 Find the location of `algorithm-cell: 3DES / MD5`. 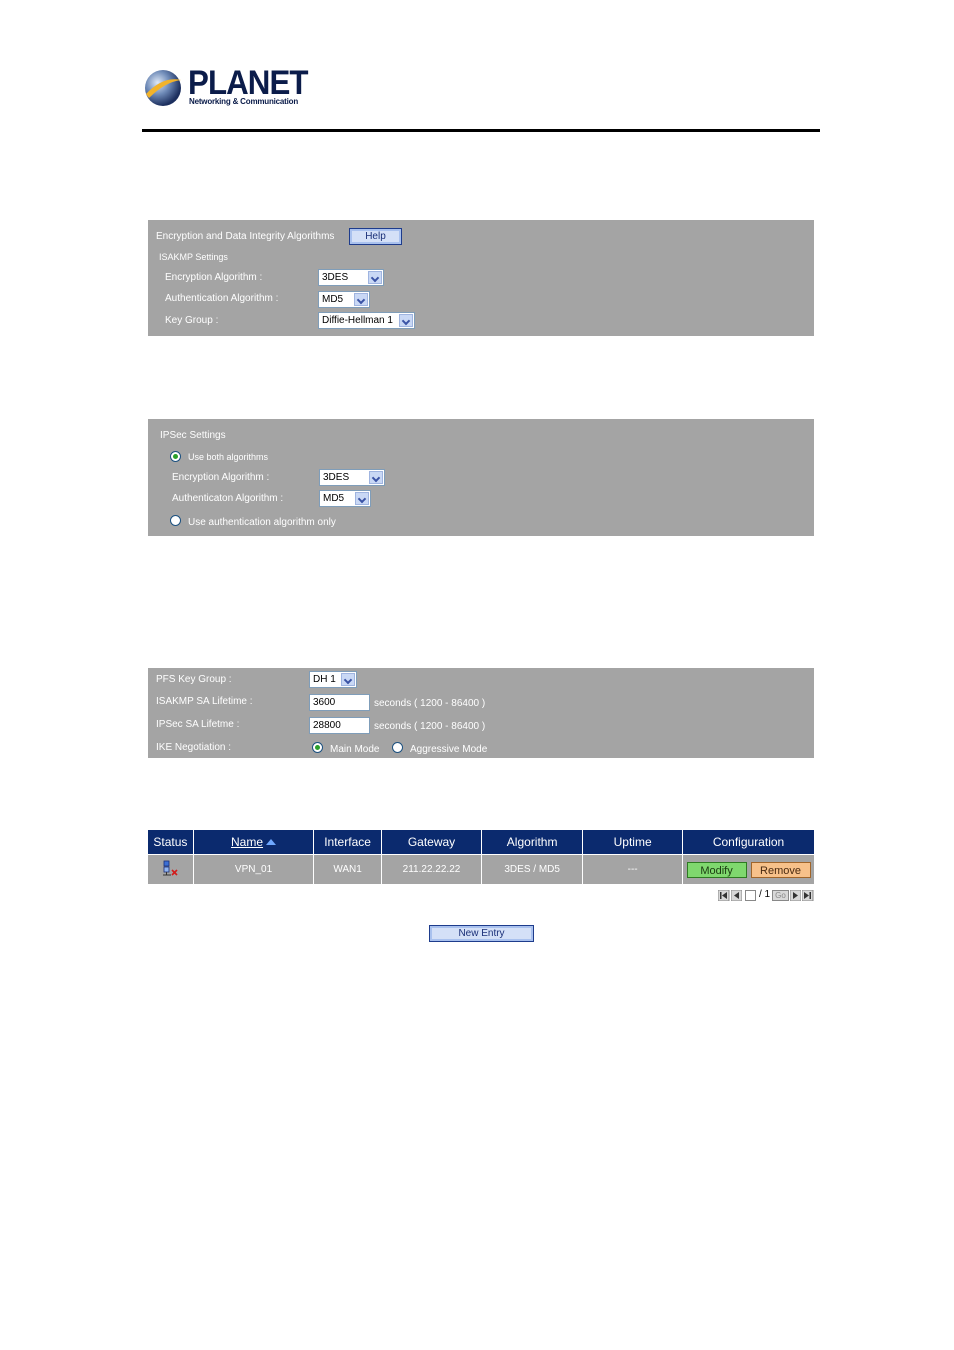

algorithm-cell: 3DES / MD5 is located at coordinates (532, 869).